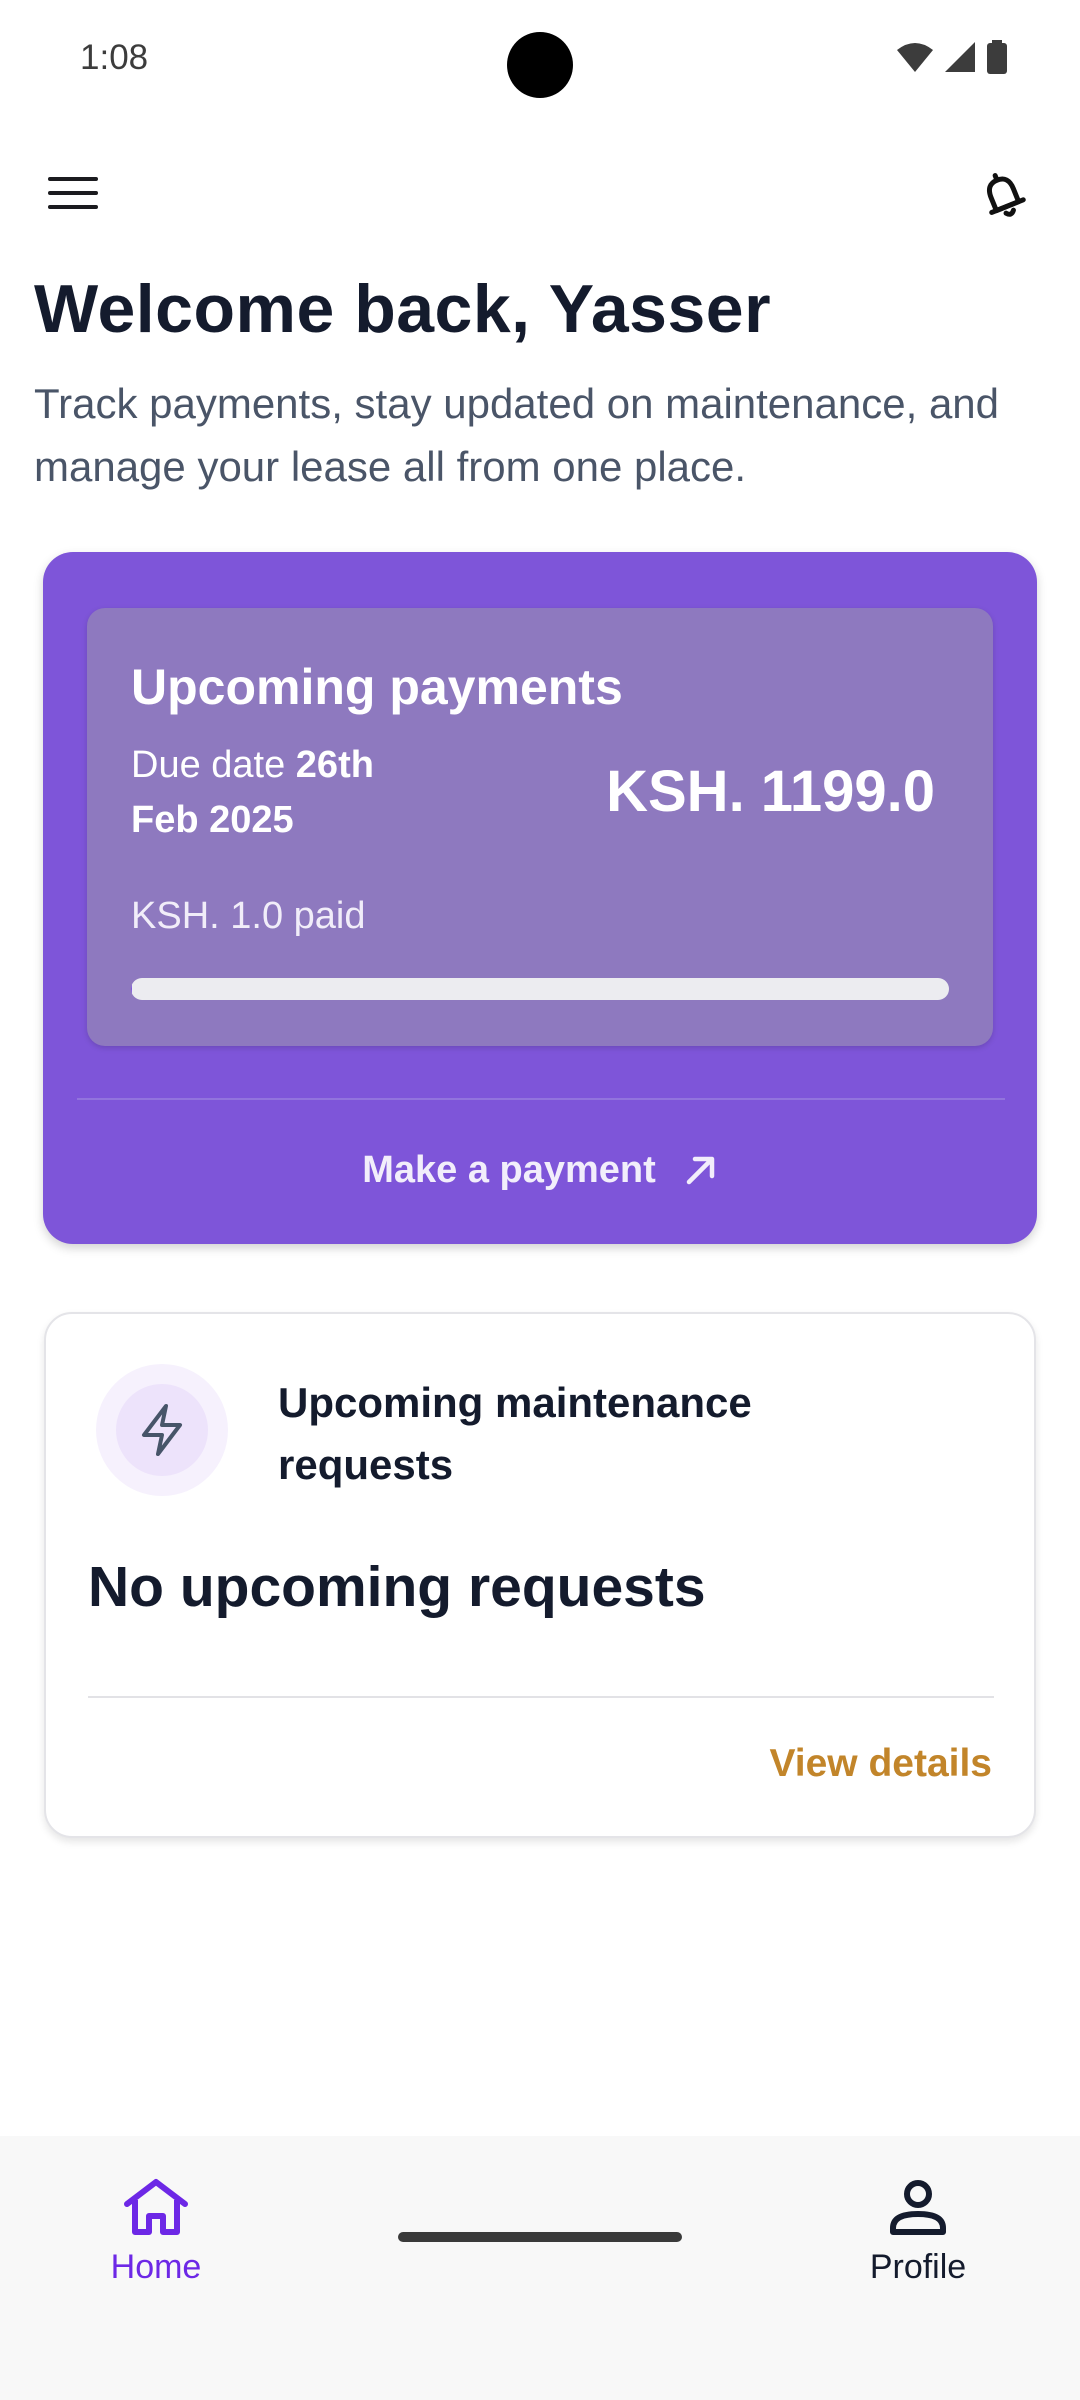 The height and width of the screenshot is (2400, 1080). Describe the element at coordinates (700, 1170) in the screenshot. I see `arrow-up-right-icon` at that location.